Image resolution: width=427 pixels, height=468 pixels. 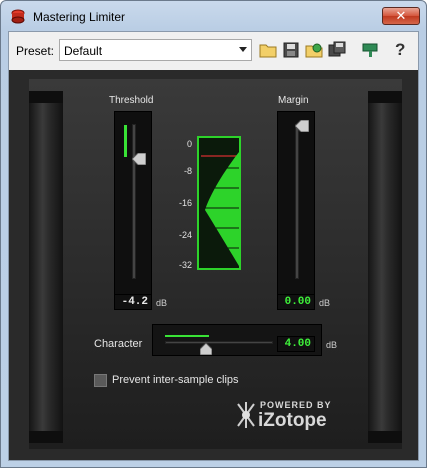 I want to click on izotope-logo: POWERED BY iZotope, so click(x=287, y=415).